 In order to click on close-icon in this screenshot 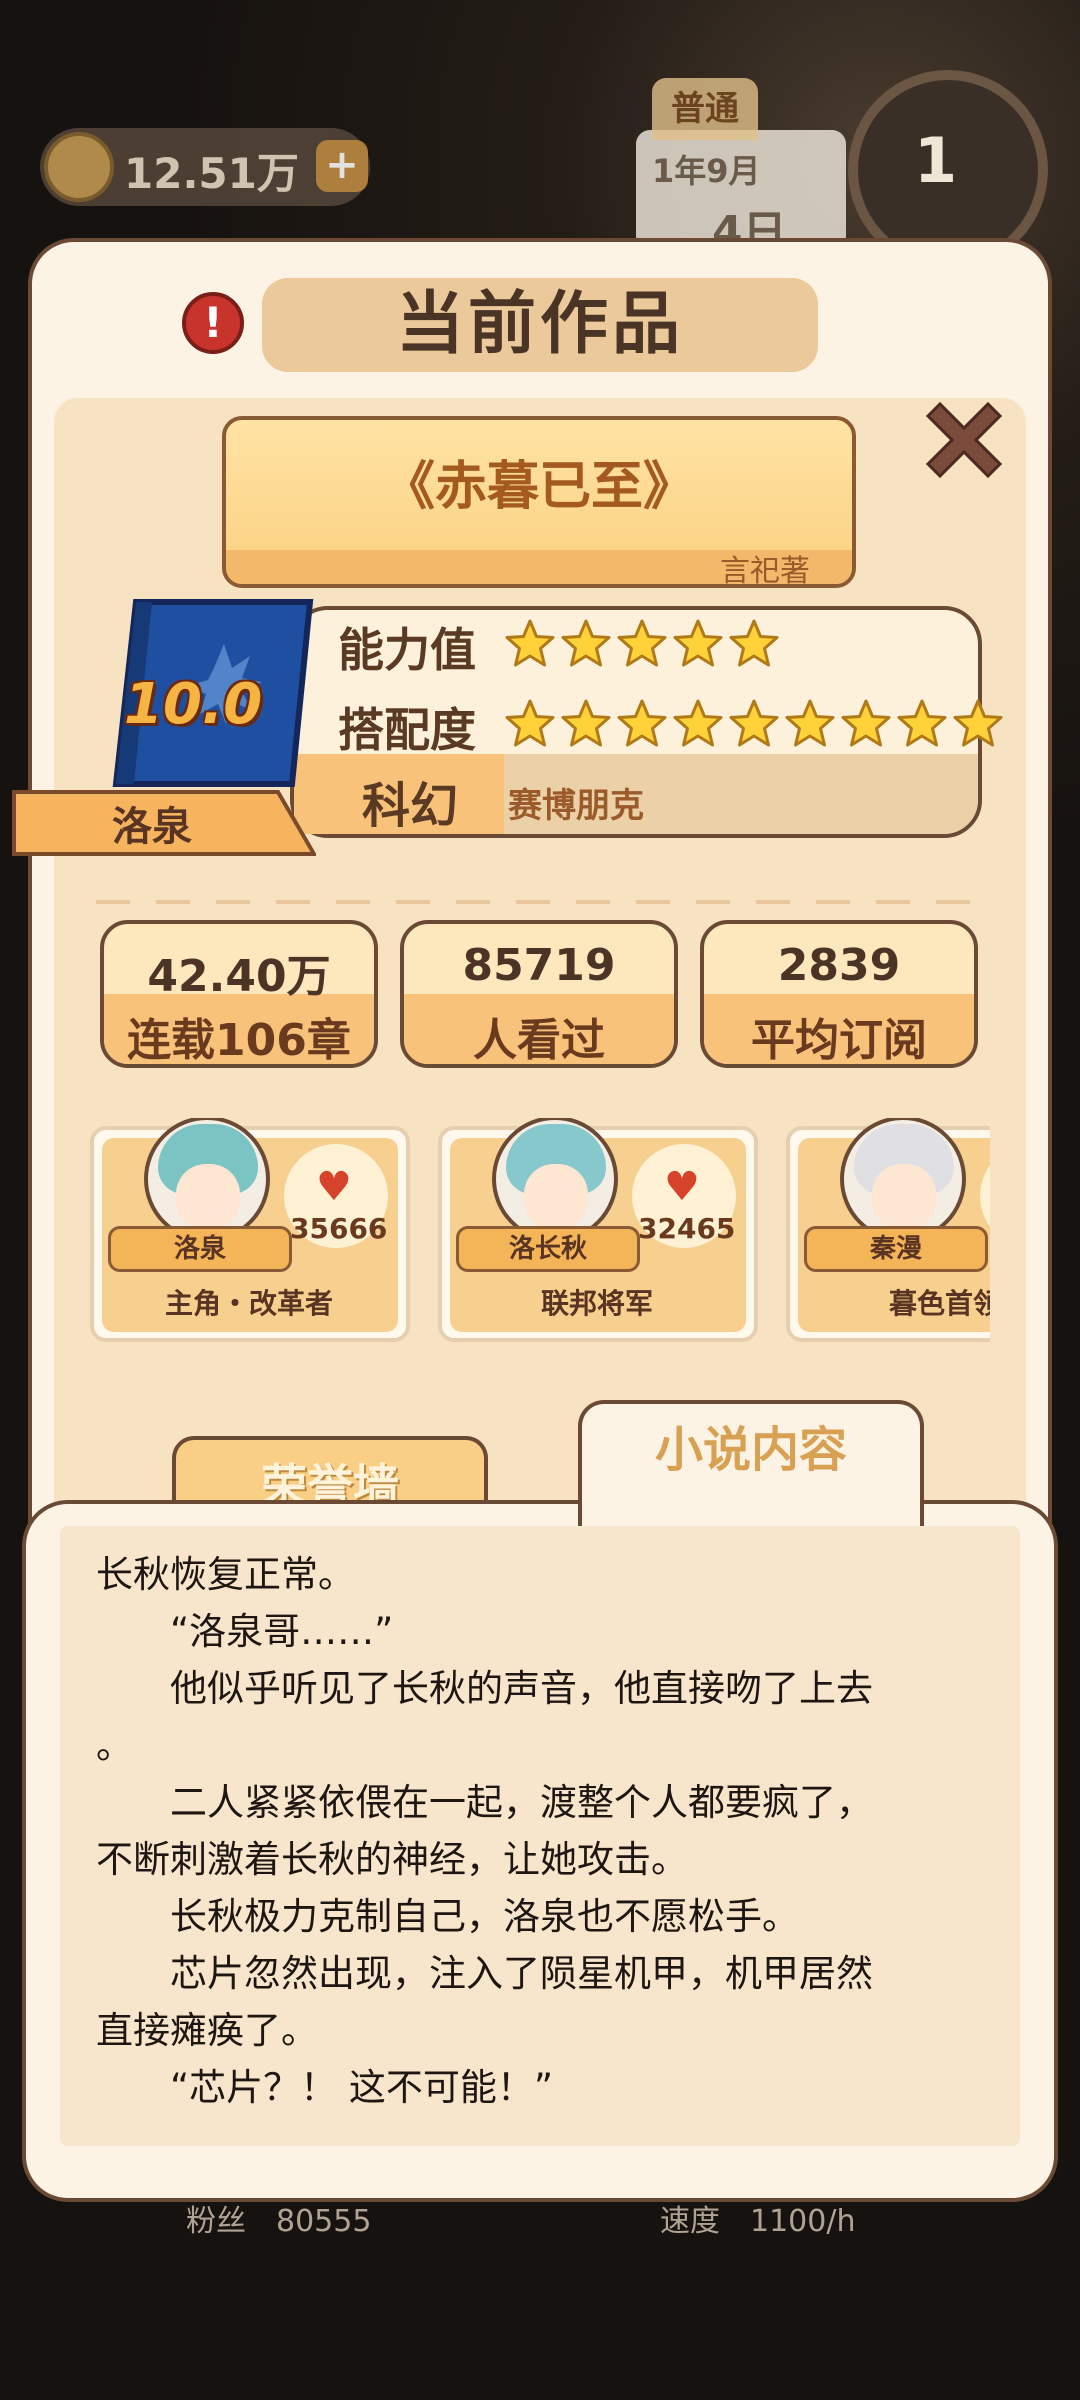, I will do `click(964, 440)`.